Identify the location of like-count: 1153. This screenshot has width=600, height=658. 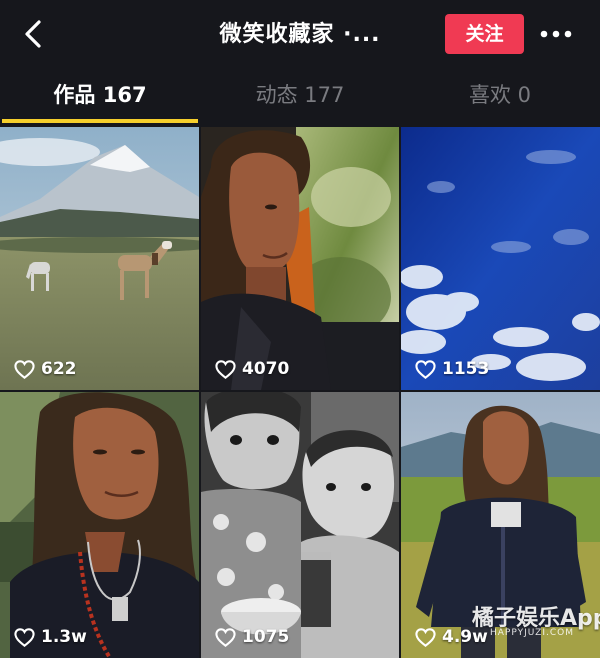
(452, 369).